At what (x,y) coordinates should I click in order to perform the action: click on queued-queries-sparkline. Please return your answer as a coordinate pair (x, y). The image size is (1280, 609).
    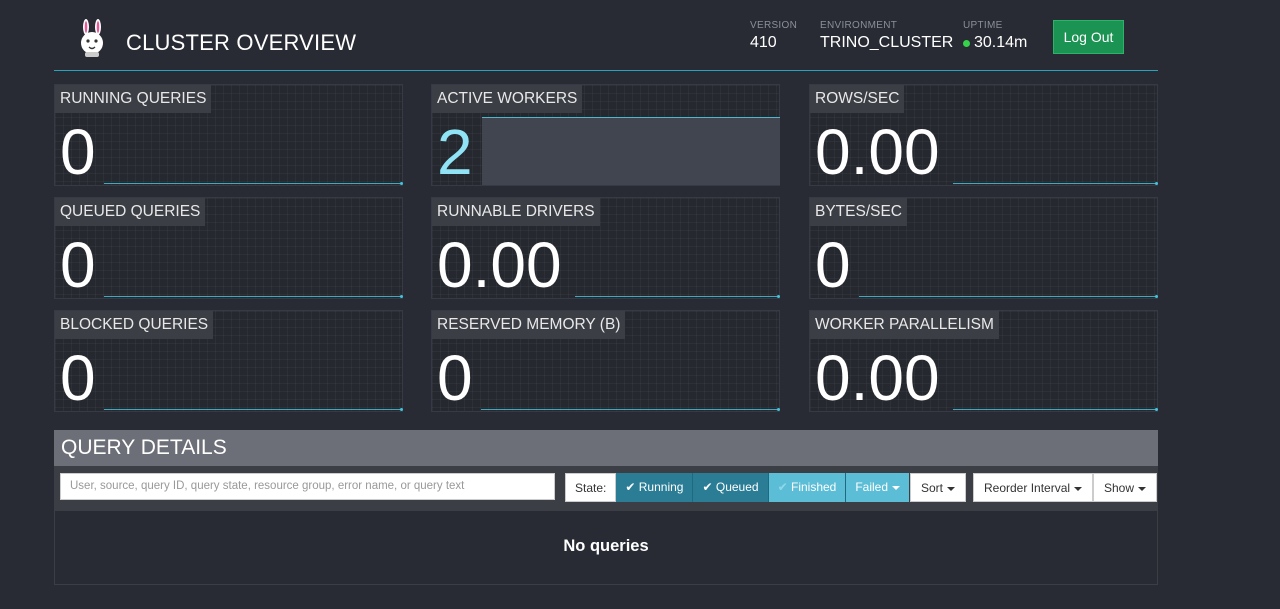
    Looking at the image, I should click on (253, 296).